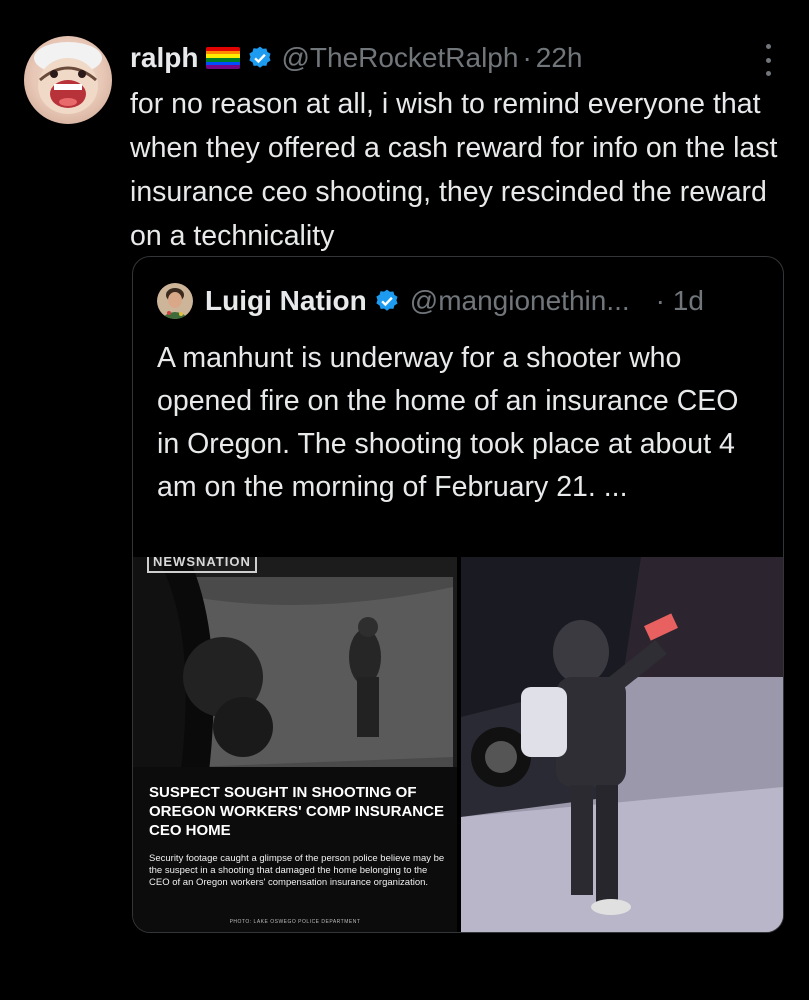 Image resolution: width=809 pixels, height=1000 pixels. Describe the element at coordinates (223, 58) in the screenshot. I see `pride-flag-emoji-icon` at that location.